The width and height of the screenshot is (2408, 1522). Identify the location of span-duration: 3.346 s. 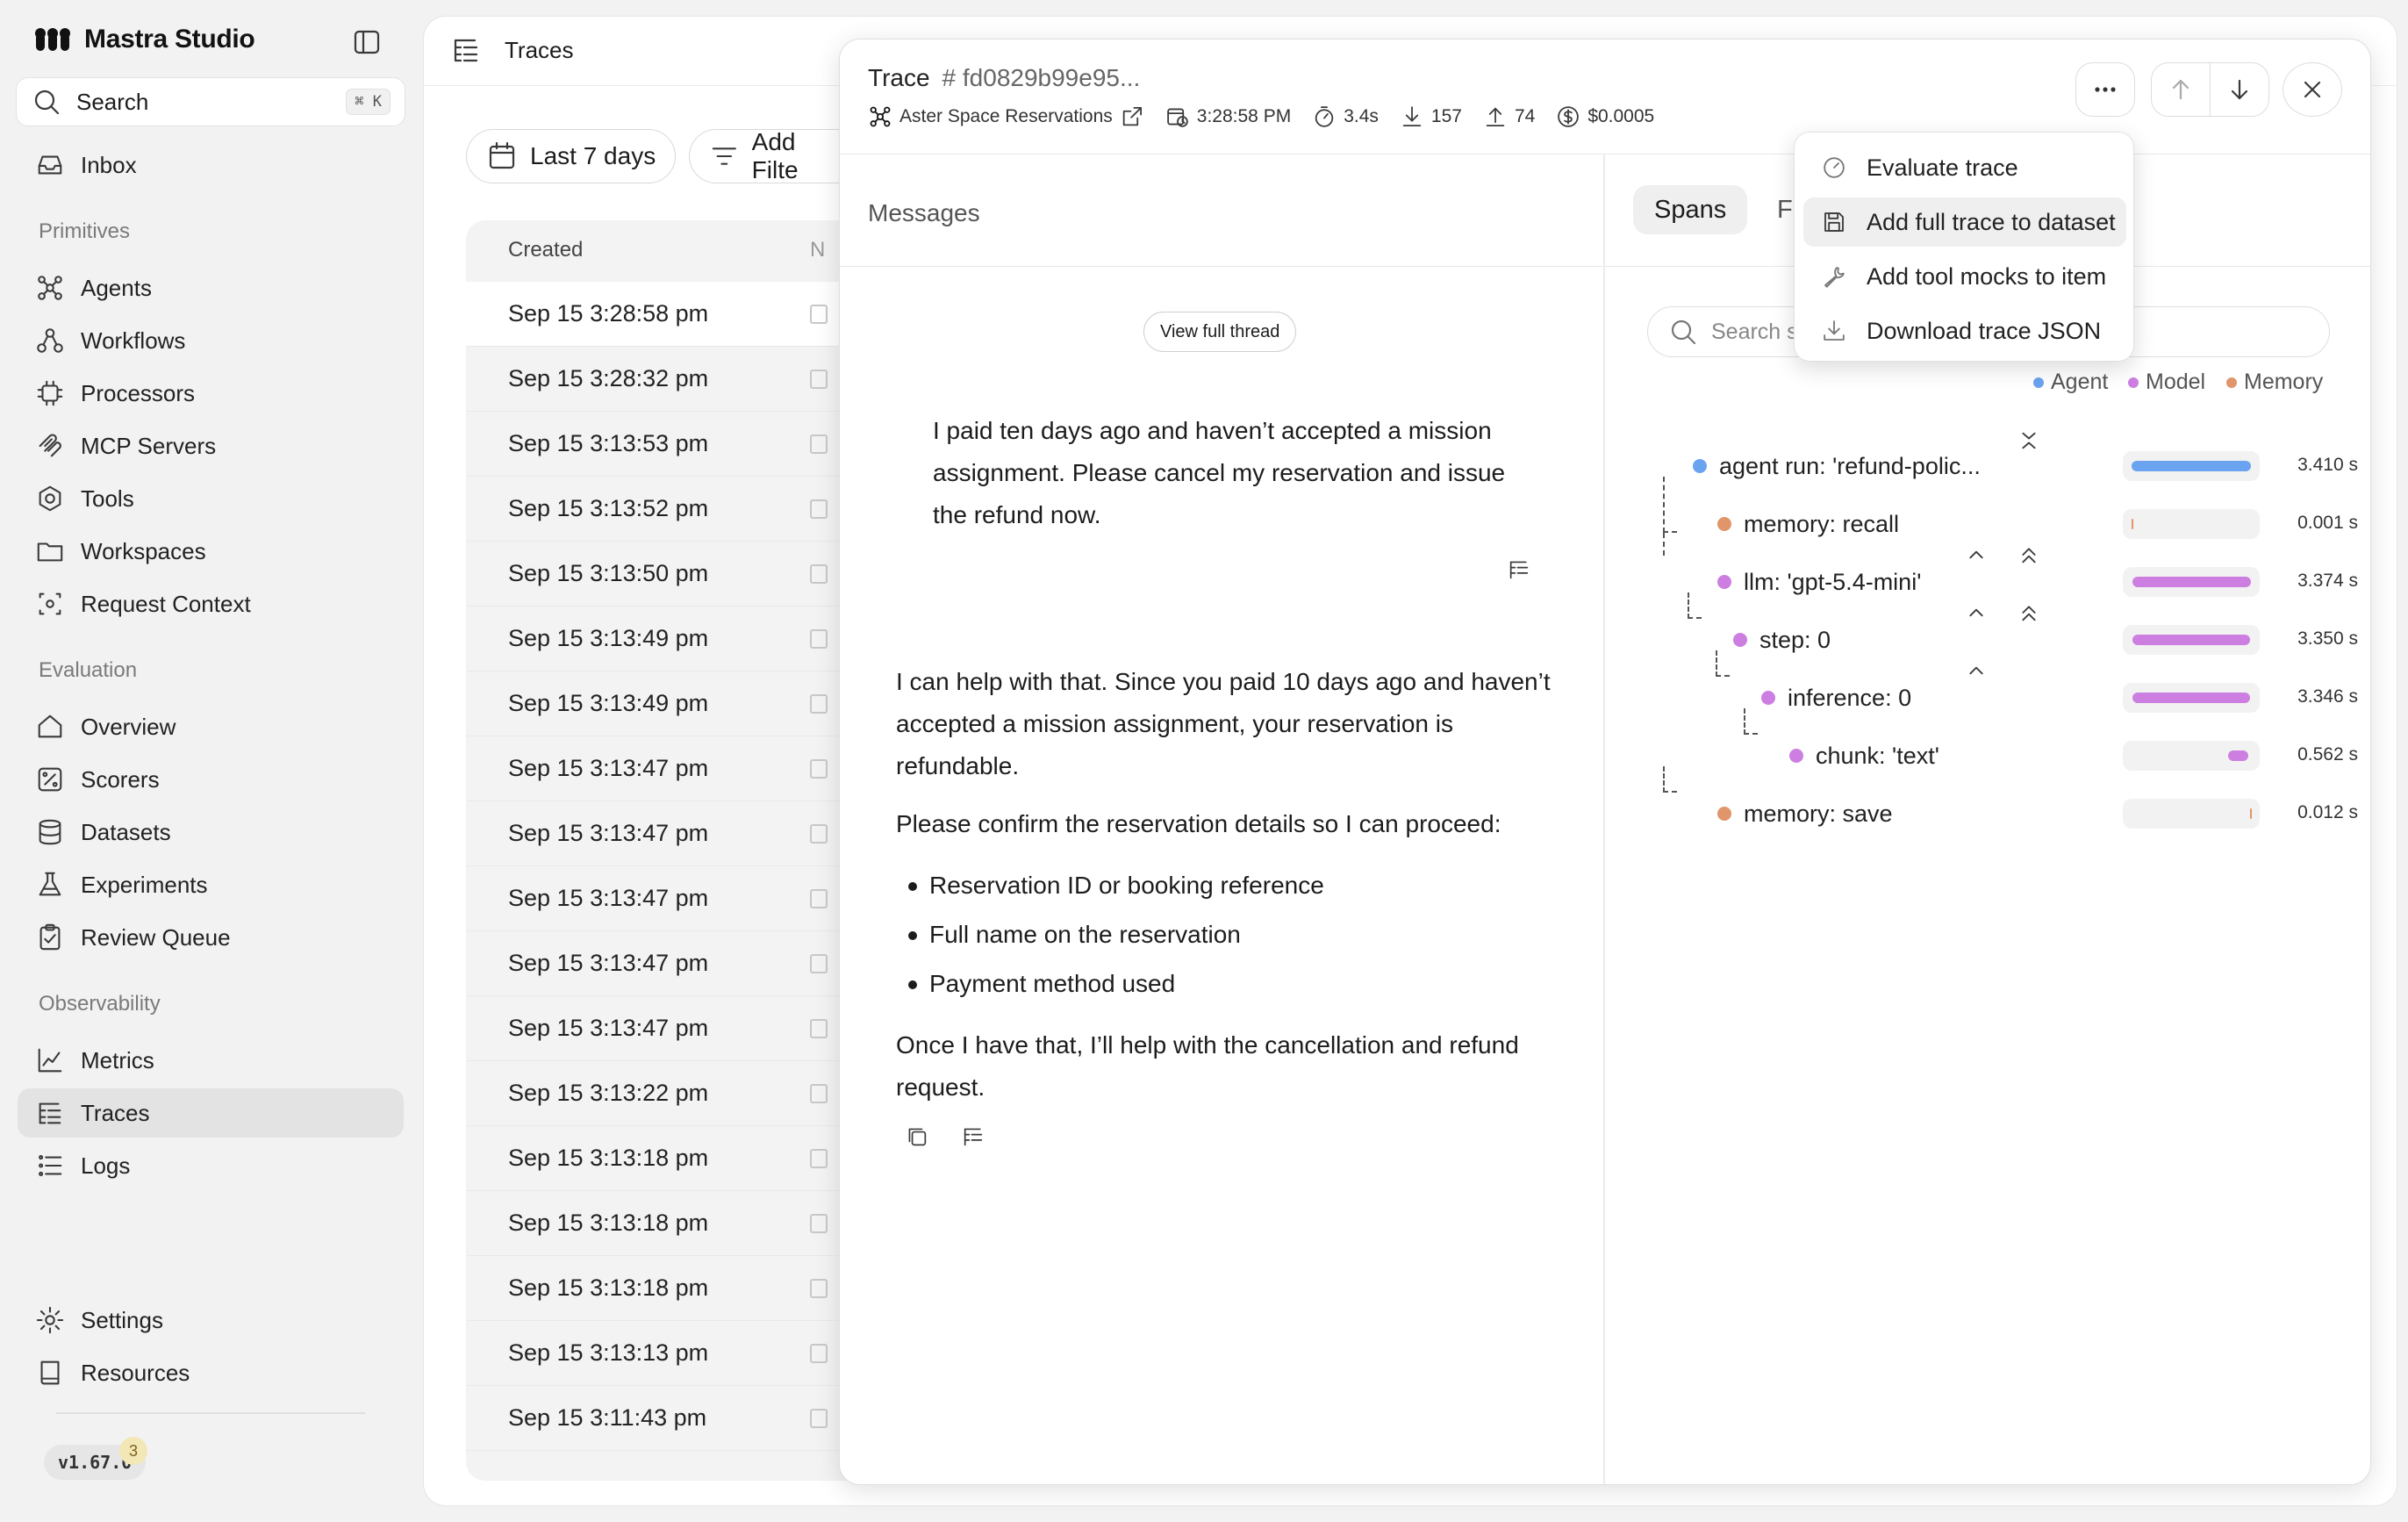
(2327, 696).